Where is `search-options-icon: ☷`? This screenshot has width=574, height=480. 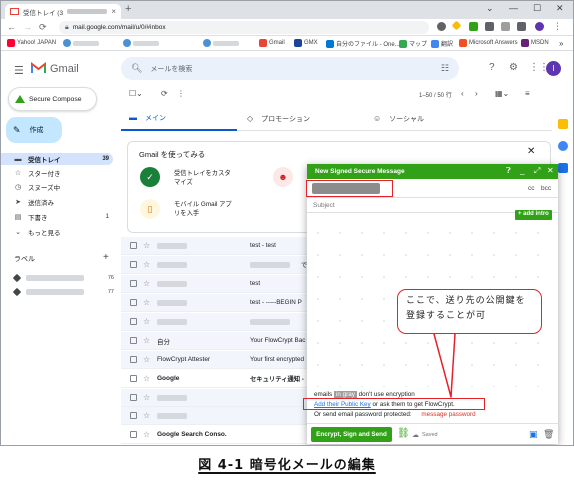 search-options-icon: ☷ is located at coordinates (445, 68).